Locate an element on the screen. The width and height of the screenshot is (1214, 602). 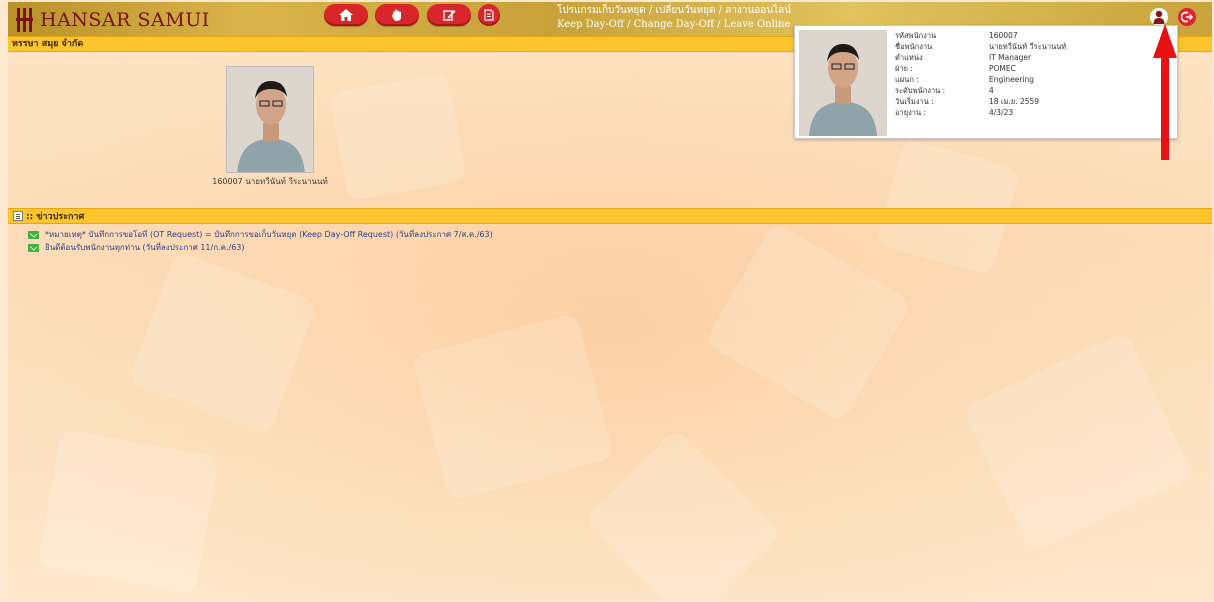
profile-value: 4 is located at coordinates (991, 90).